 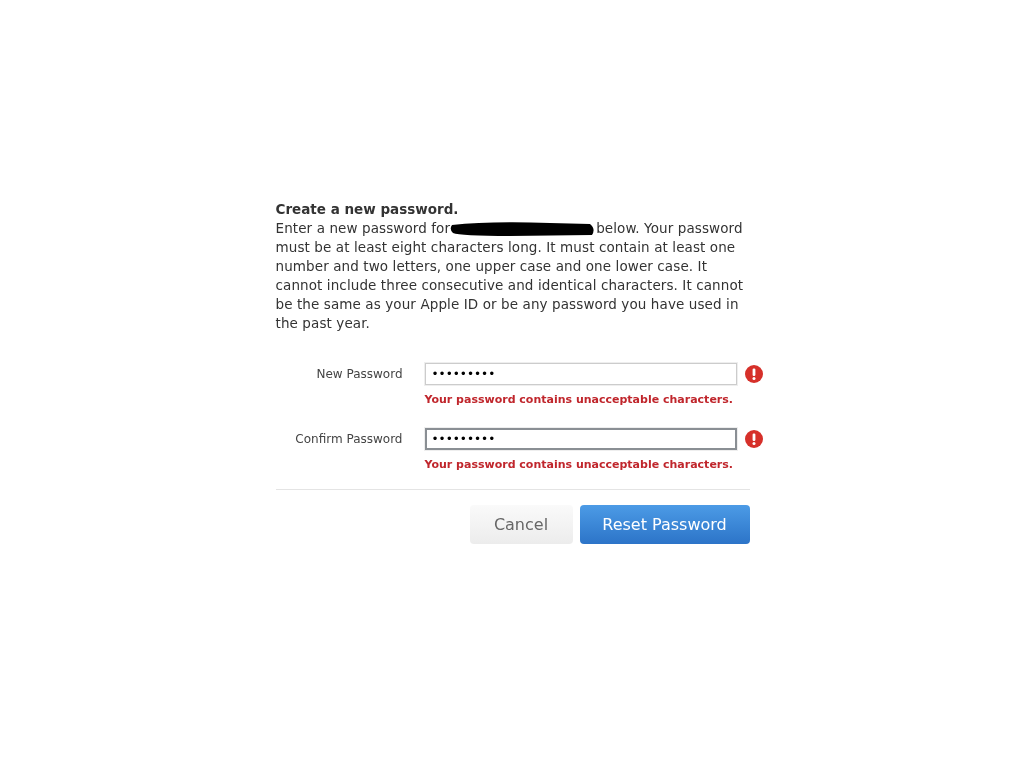 What do you see at coordinates (521, 524) in the screenshot?
I see `cancel-button: Cancel` at bounding box center [521, 524].